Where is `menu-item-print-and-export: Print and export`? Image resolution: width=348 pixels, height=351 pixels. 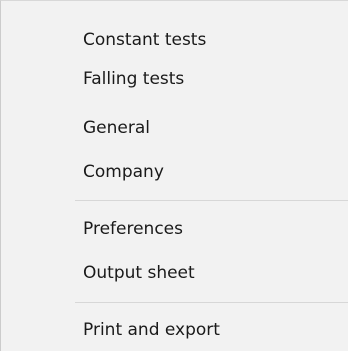 menu-item-print-and-export: Print and export is located at coordinates (174, 330).